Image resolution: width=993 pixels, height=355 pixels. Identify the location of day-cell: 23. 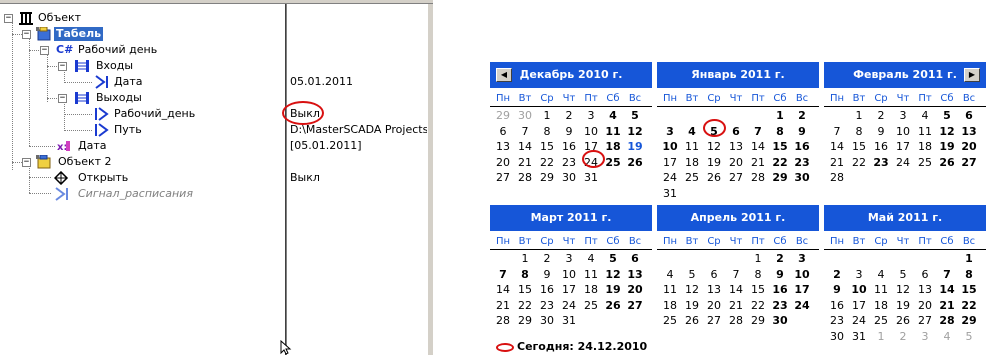
(780, 306).